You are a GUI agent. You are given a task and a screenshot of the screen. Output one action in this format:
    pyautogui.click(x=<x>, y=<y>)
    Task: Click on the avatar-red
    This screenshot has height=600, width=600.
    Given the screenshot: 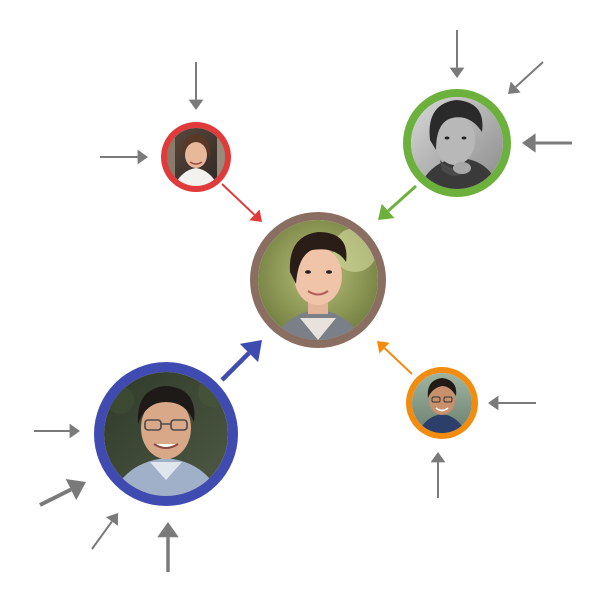 What is the action you would take?
    pyautogui.click(x=196, y=157)
    